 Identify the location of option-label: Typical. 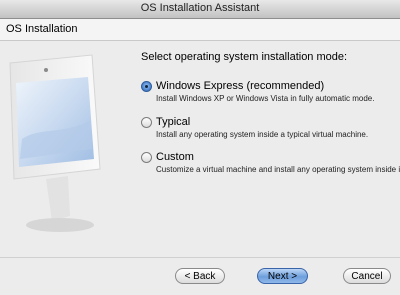
(173, 122).